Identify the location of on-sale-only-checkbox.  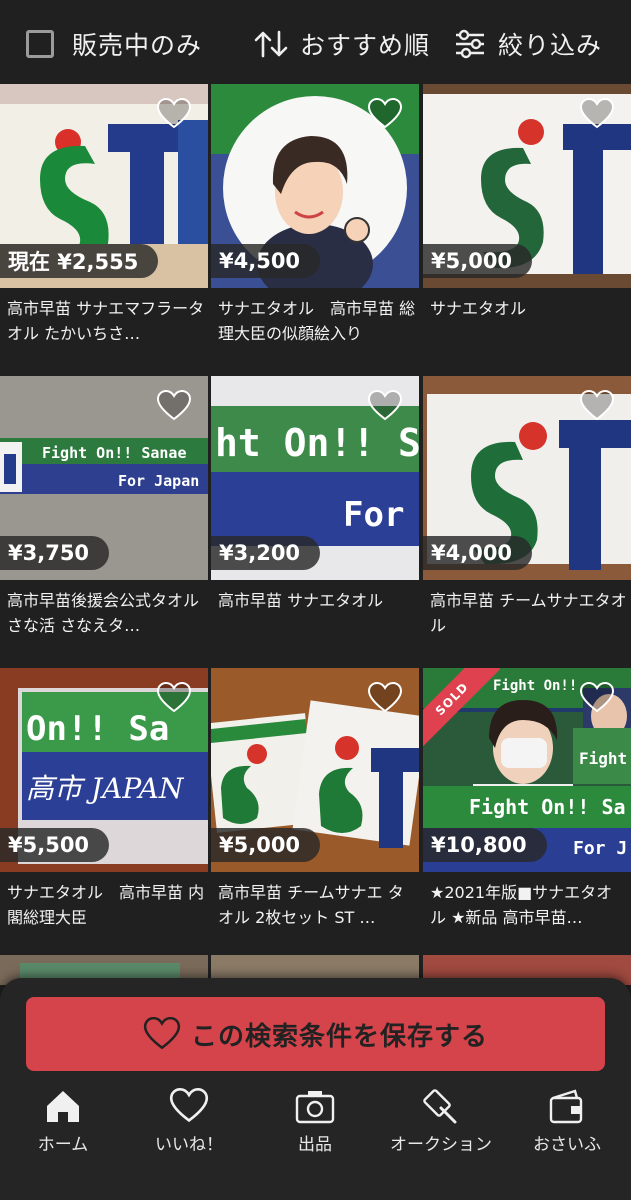
(40, 44).